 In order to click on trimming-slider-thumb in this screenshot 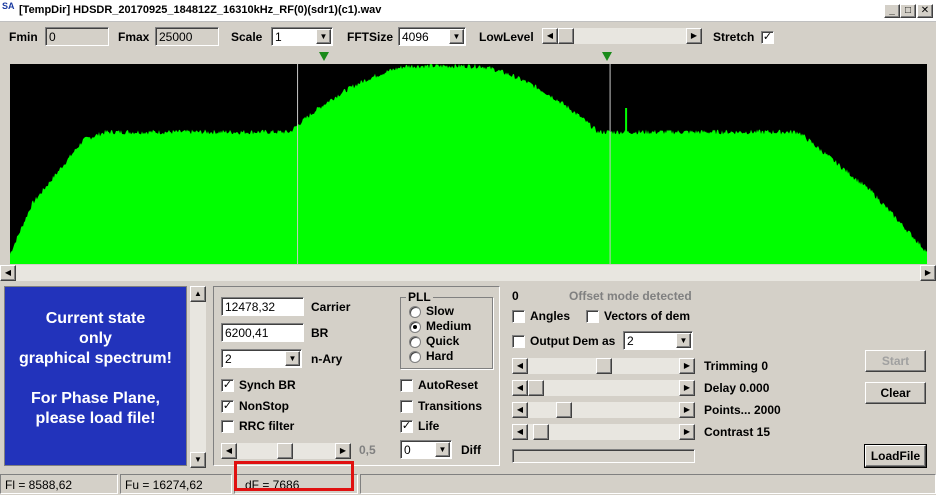, I will do `click(604, 366)`.